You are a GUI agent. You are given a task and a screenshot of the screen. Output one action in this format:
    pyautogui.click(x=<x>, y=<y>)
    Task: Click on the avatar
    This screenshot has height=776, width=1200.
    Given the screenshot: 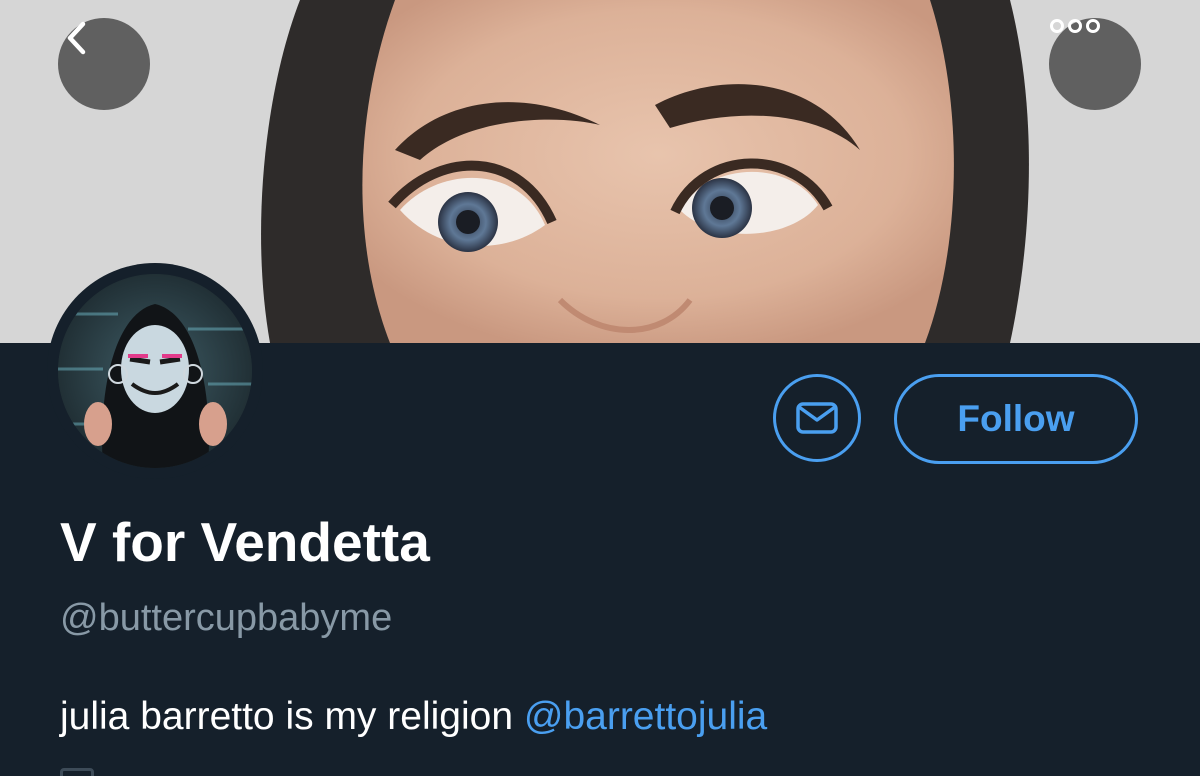 What is the action you would take?
    pyautogui.click(x=155, y=371)
    